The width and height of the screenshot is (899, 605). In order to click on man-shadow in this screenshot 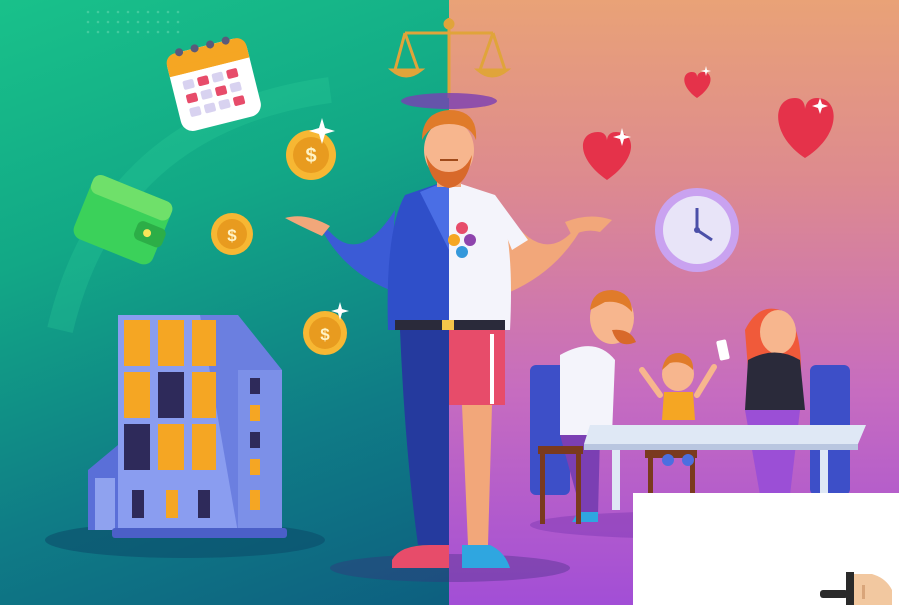, I will do `click(450, 568)`.